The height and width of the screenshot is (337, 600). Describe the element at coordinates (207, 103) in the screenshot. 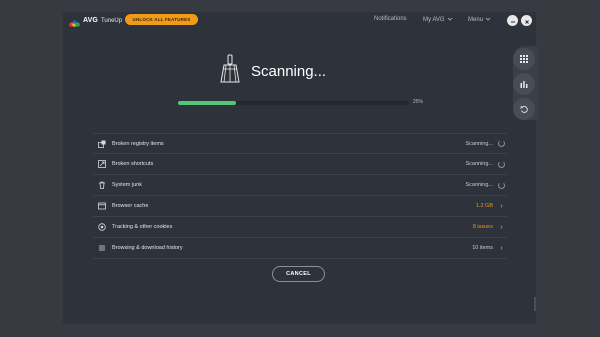

I see `progress-fill` at that location.